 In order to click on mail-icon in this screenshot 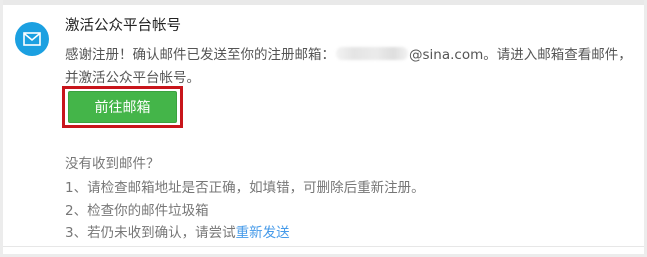, I will do `click(32, 39)`.